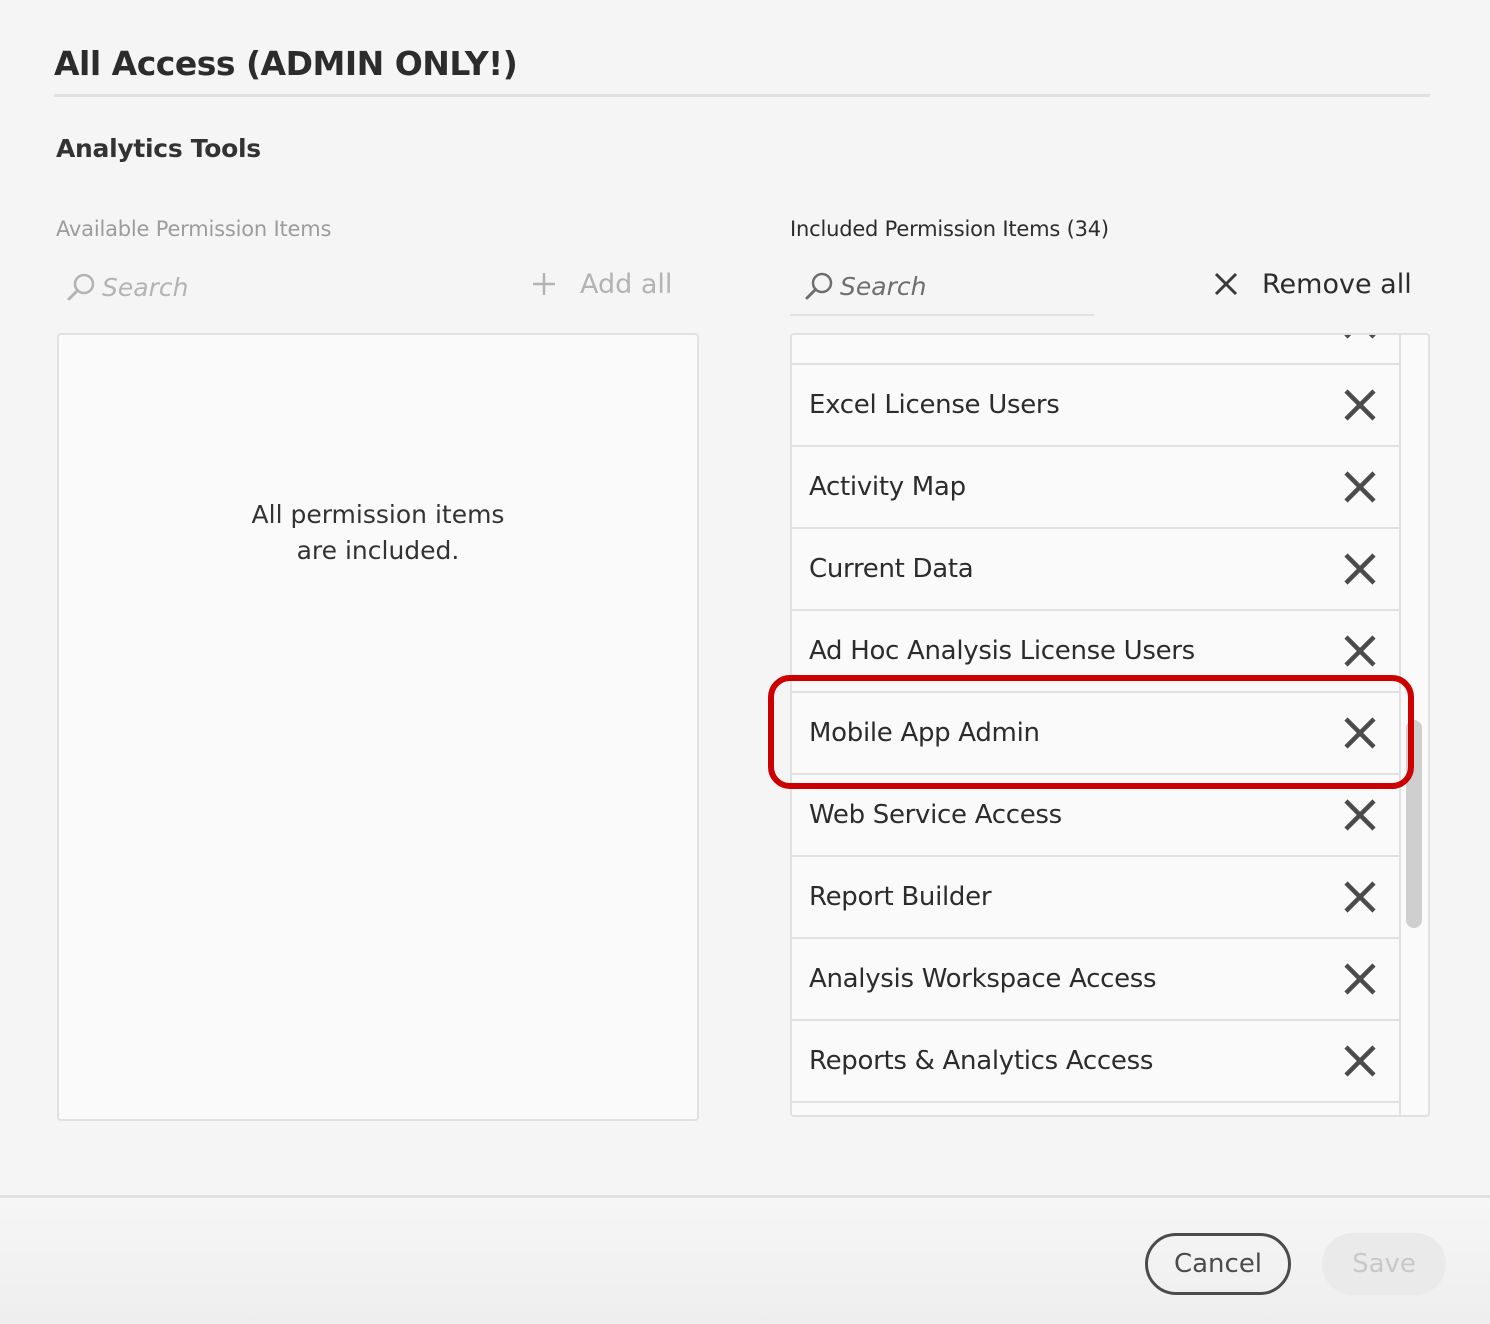 This screenshot has width=1490, height=1324. I want to click on list-item-label: Mobile App Admin, so click(924, 733).